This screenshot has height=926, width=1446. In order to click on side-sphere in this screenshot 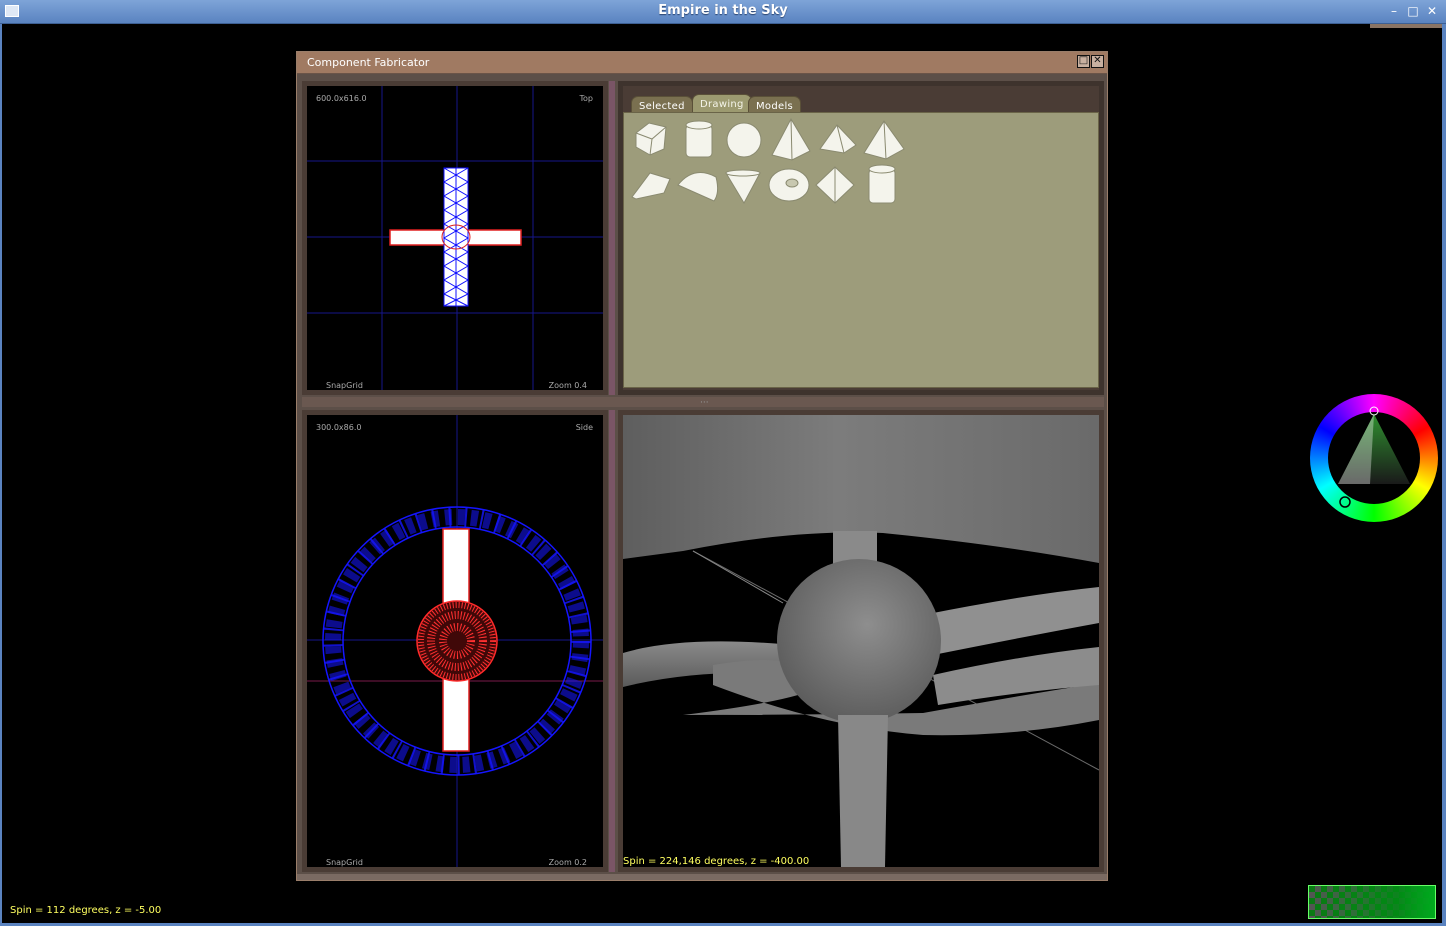, I will do `click(457, 641)`.